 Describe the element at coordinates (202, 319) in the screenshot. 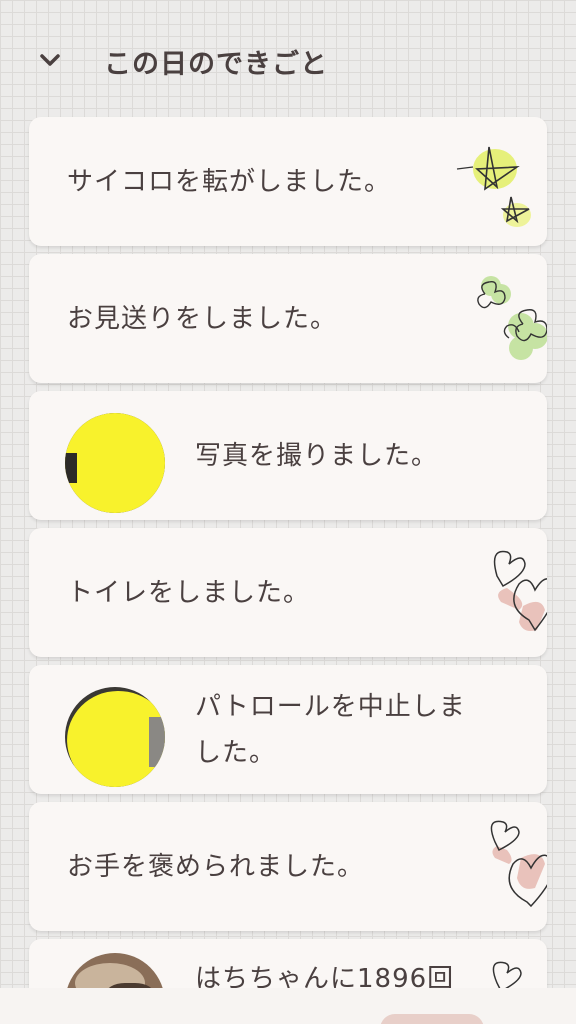

I see `event-text: お見送りをしました。` at that location.